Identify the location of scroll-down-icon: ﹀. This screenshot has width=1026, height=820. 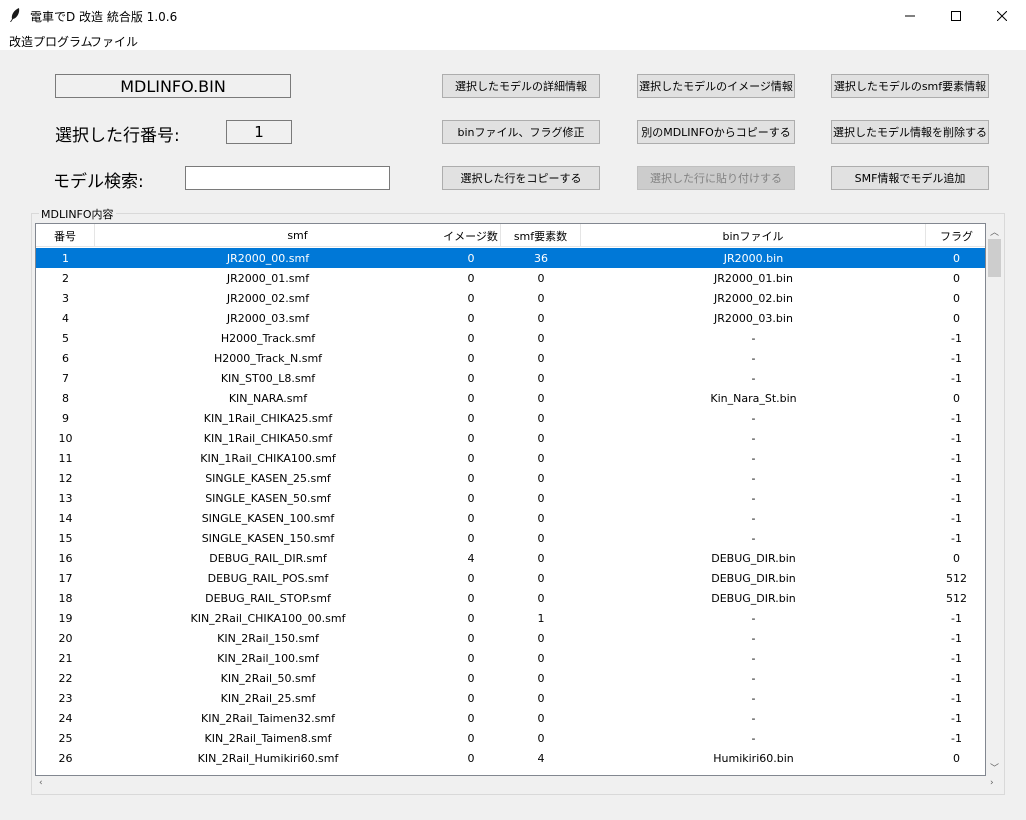
(994, 767).